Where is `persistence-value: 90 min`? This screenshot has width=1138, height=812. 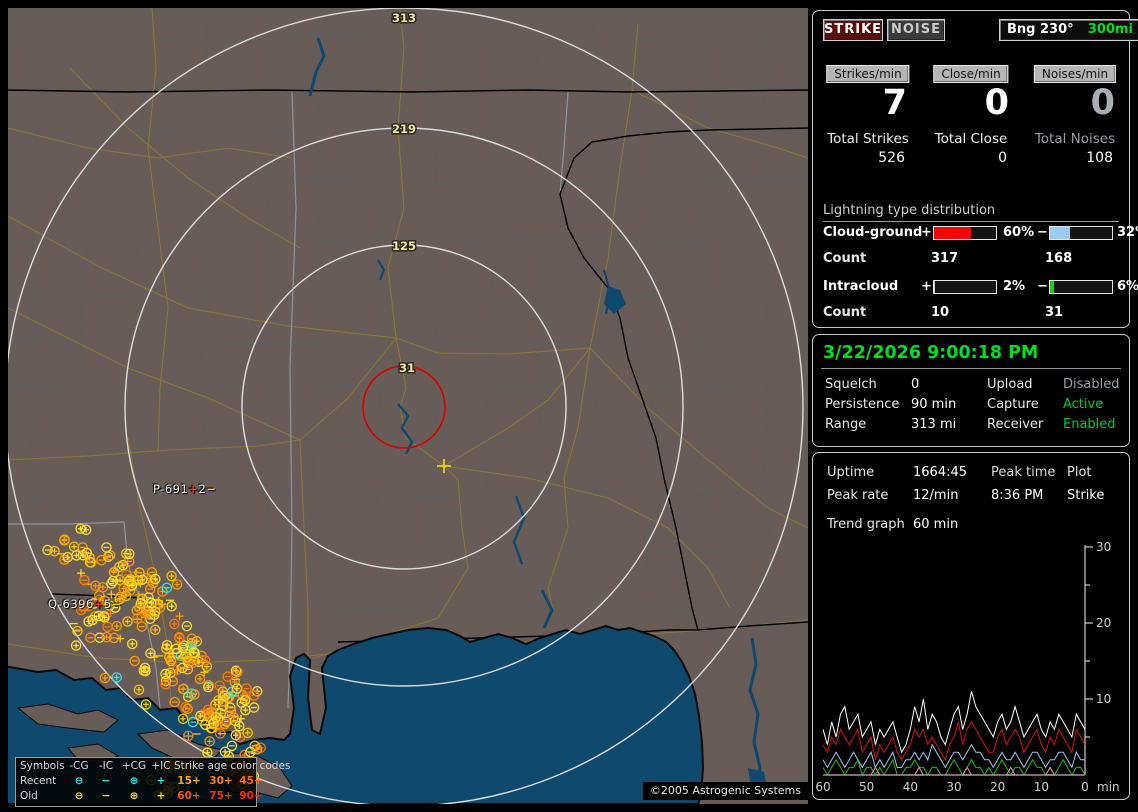
persistence-value: 90 min is located at coordinates (934, 404).